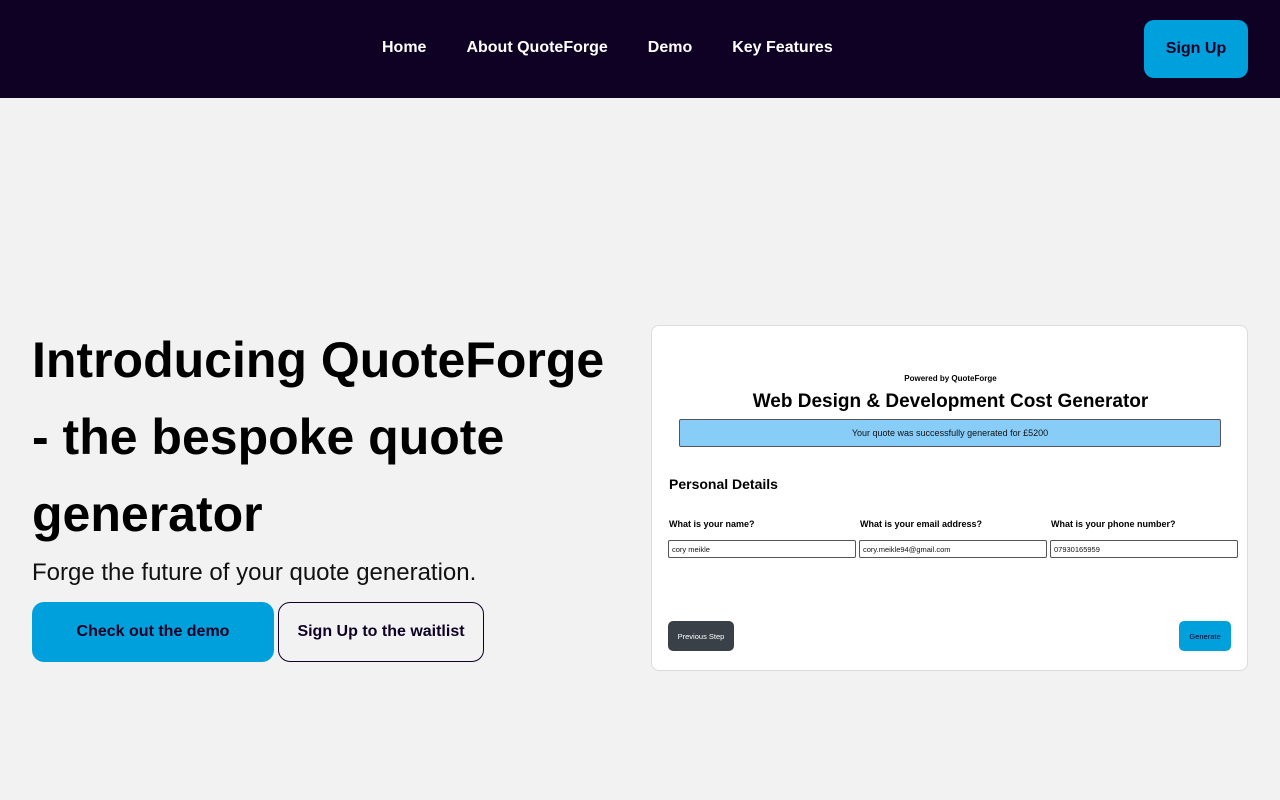  Describe the element at coordinates (1113, 524) in the screenshot. I see `phone-label: What is your phone number?` at that location.